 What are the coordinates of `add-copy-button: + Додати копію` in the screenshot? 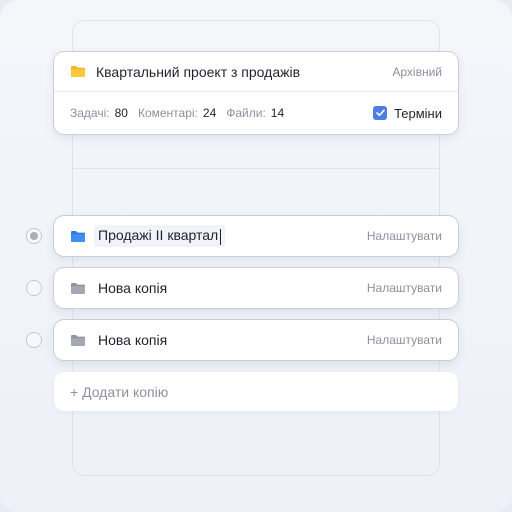 It's located at (256, 391).